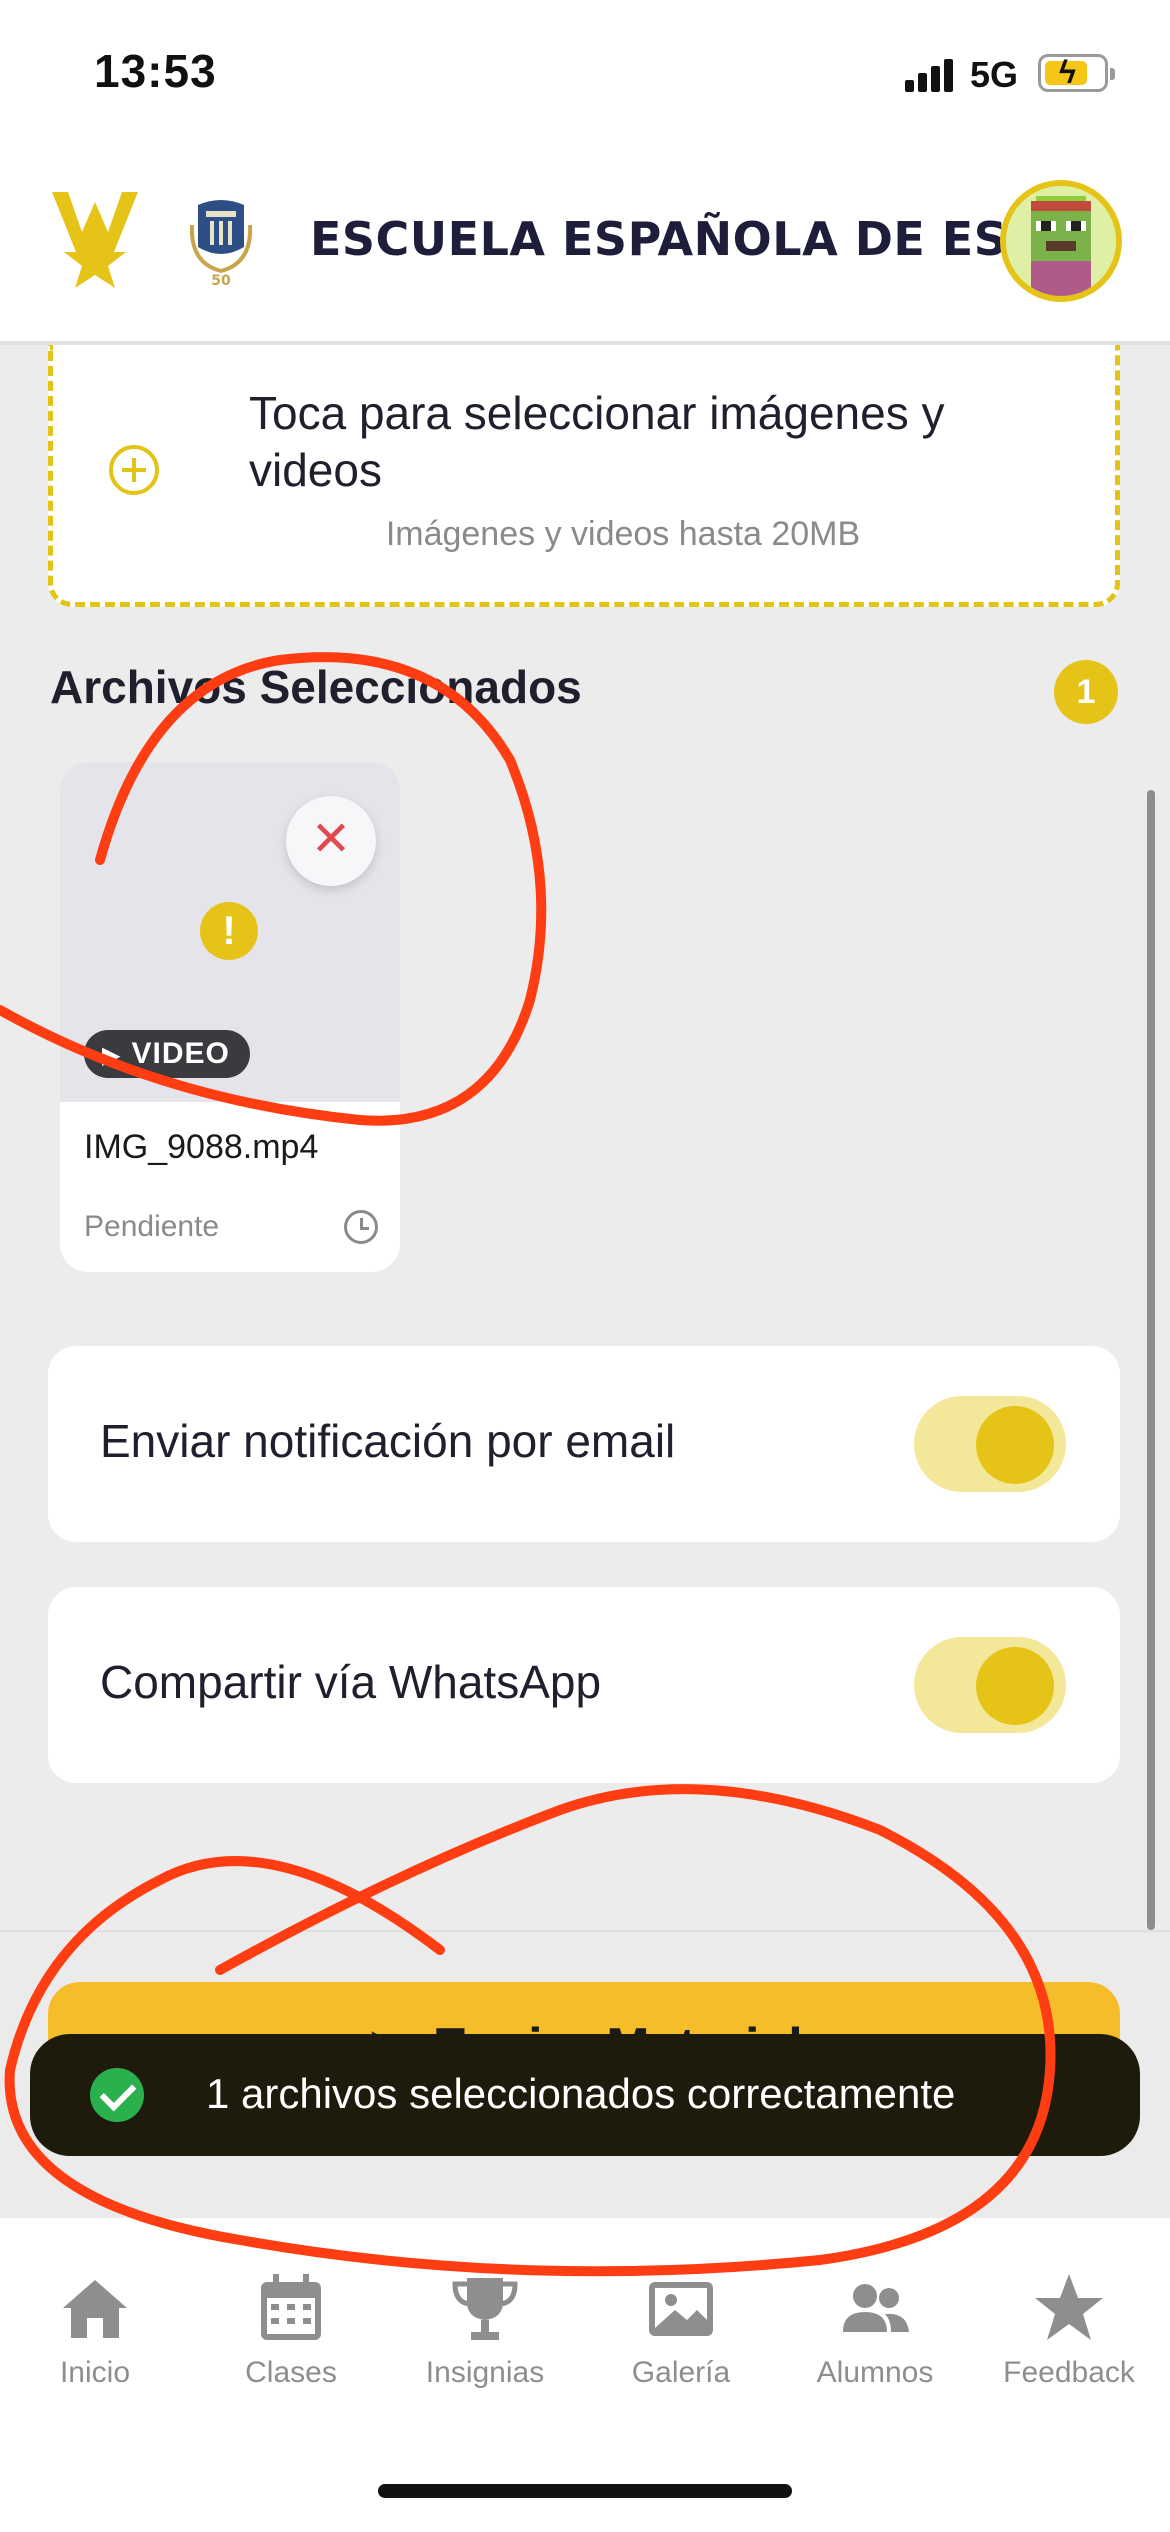 The height and width of the screenshot is (2532, 1170). I want to click on whatsapp-share-label: Compartir vía WhatsApp, so click(351, 1682).